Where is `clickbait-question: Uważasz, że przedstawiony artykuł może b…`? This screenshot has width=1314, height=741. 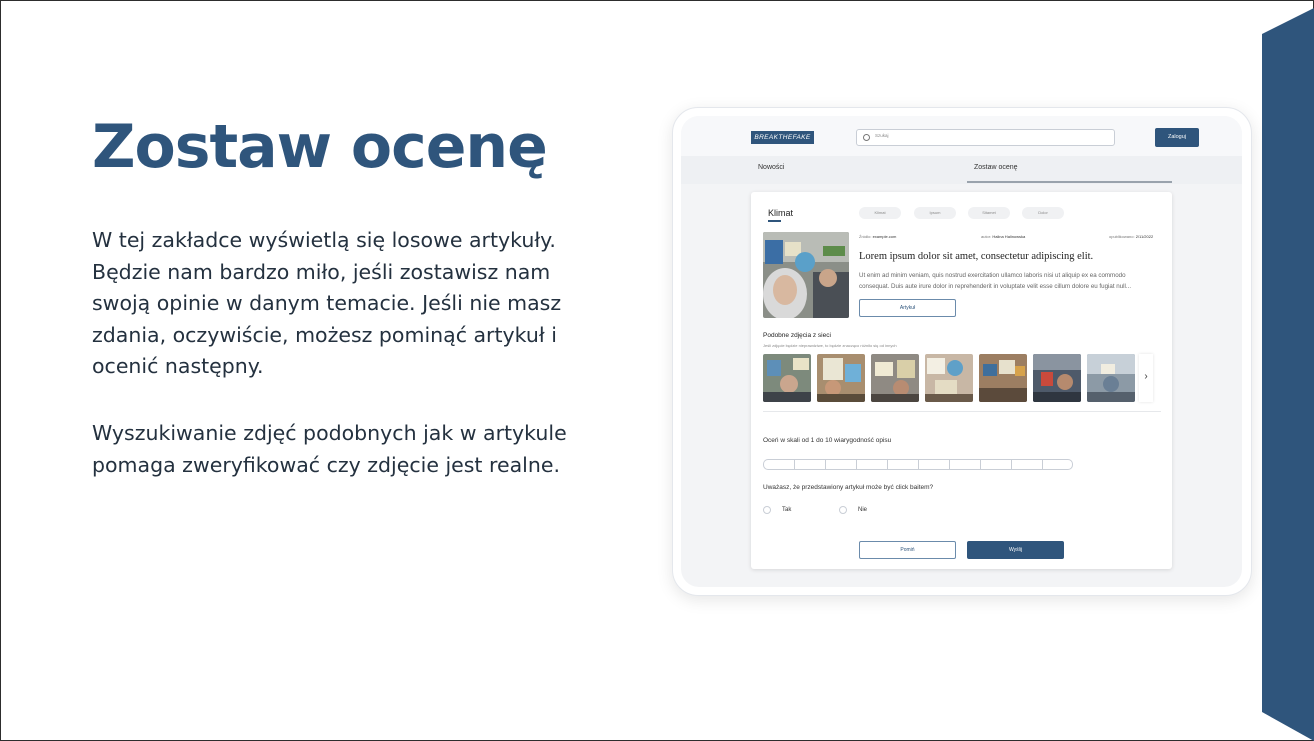
clickbait-question: Uważasz, że przedstawiony artykuł może b… is located at coordinates (848, 487).